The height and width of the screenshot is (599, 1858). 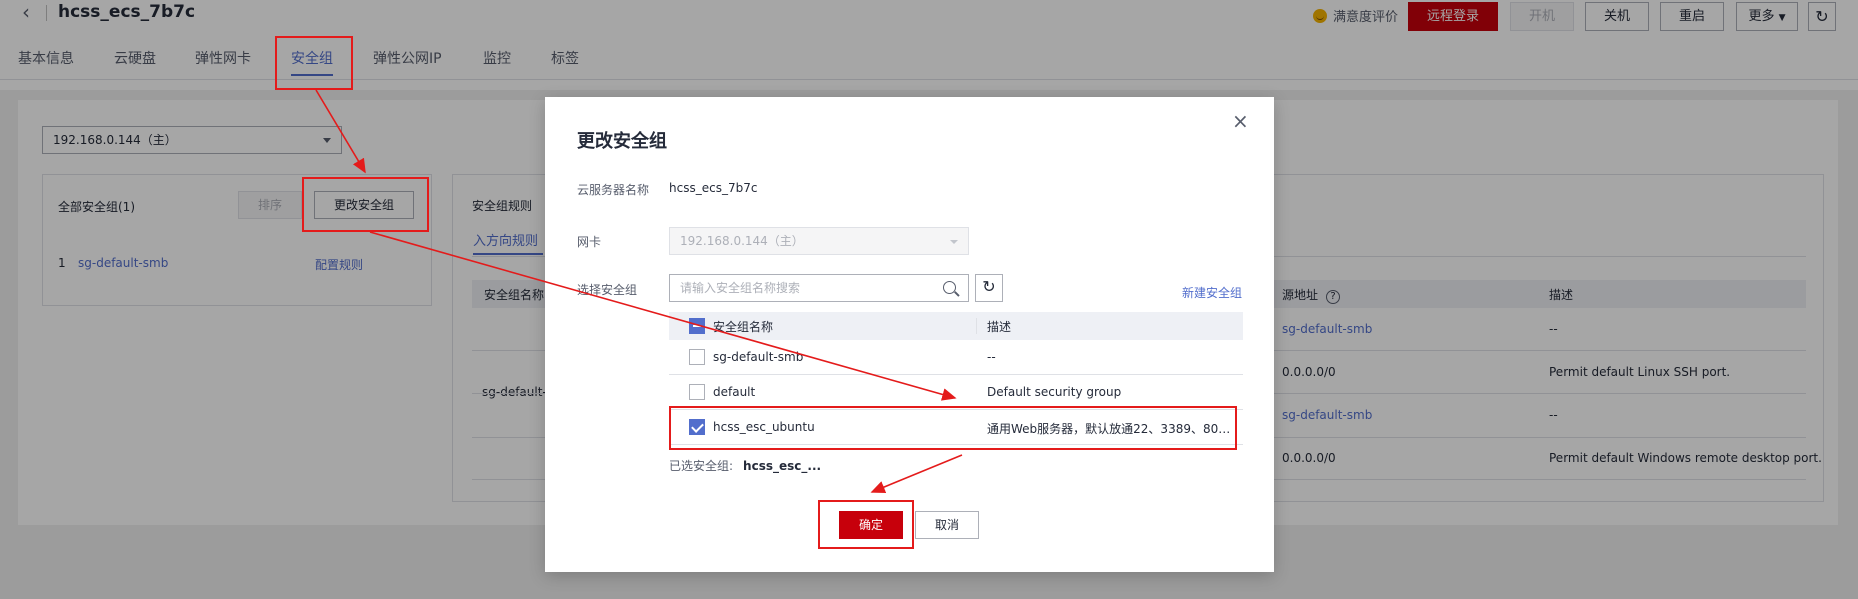 What do you see at coordinates (953, 428) in the screenshot?
I see `annotation-box-selected-row` at bounding box center [953, 428].